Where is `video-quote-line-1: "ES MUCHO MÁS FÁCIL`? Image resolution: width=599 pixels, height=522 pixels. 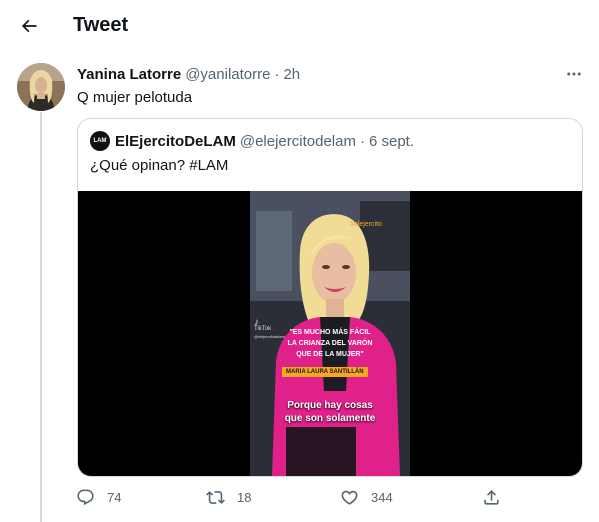 video-quote-line-1: "ES MUCHO MÁS FÁCIL is located at coordinates (330, 332).